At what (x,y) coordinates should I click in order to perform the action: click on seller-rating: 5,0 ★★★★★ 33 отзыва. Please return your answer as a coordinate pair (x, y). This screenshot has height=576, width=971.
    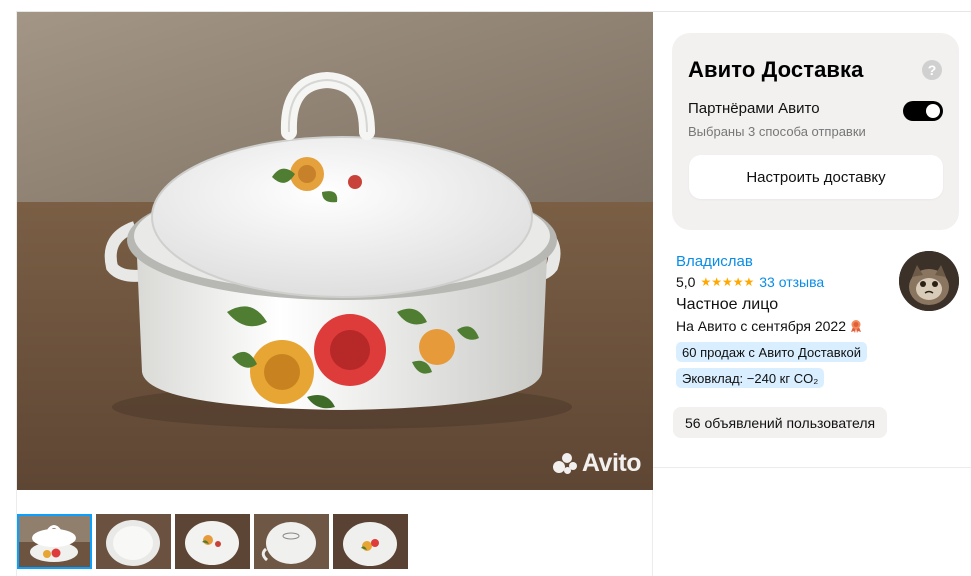
    Looking at the image, I should click on (750, 282).